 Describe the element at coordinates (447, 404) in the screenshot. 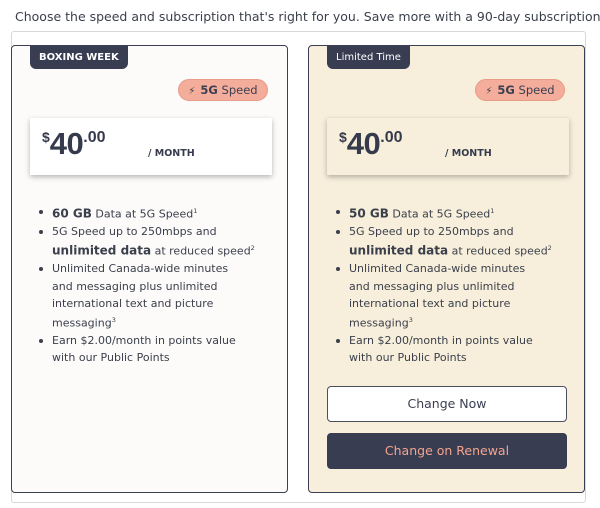

I see `change-now-button: Change Now` at that location.